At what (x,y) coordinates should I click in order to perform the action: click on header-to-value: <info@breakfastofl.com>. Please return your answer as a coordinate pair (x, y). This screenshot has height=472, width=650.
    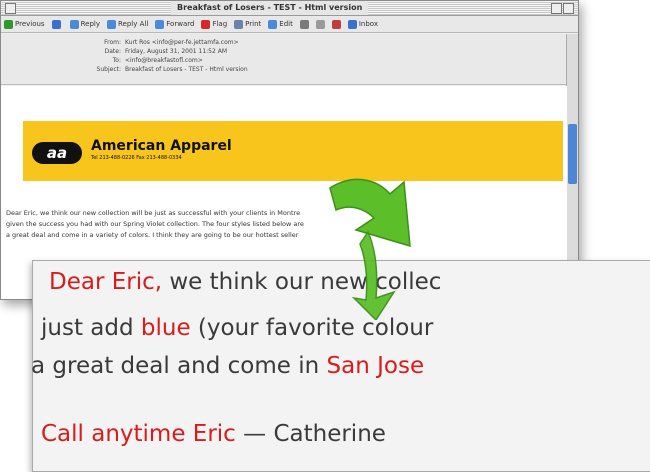
    Looking at the image, I should click on (164, 60).